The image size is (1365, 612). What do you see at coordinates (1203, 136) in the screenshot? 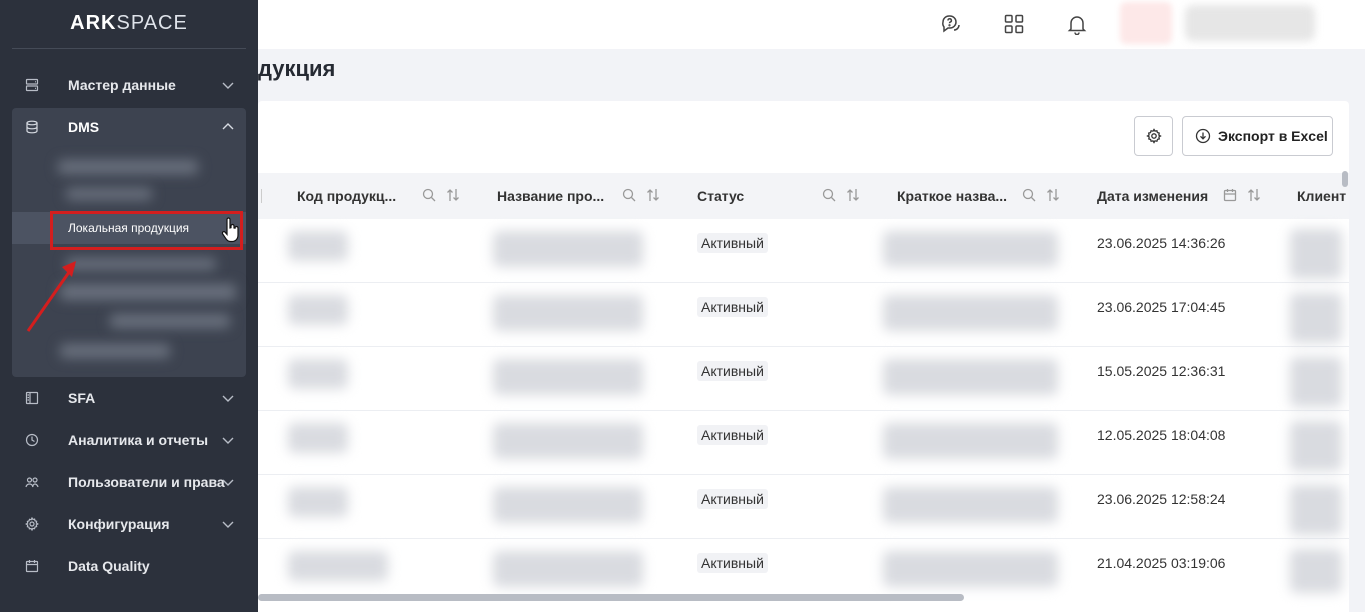
I see `download-icon` at bounding box center [1203, 136].